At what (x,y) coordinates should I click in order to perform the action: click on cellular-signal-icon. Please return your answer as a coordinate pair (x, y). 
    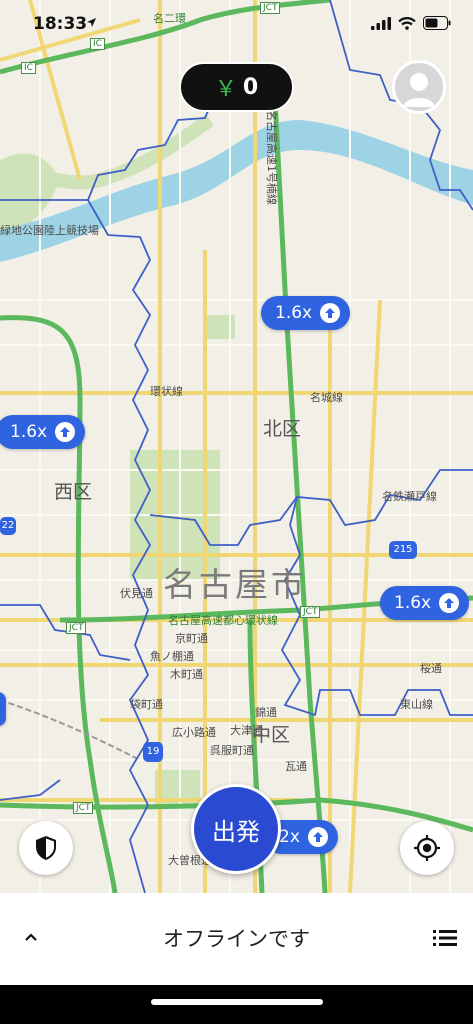
    Looking at the image, I should click on (381, 23).